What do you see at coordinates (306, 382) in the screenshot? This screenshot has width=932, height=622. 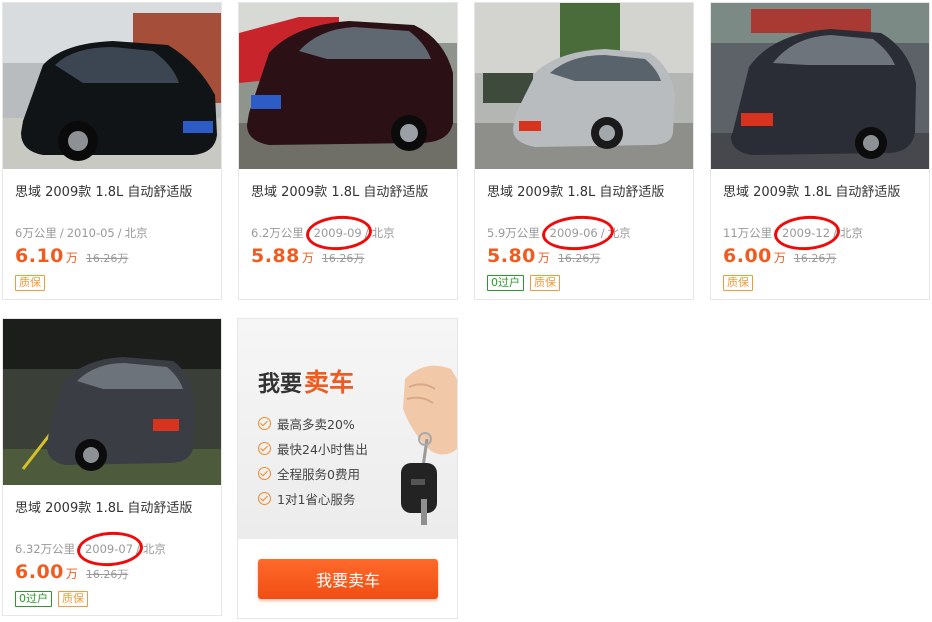 I see `promo-heading: 我要卖车` at bounding box center [306, 382].